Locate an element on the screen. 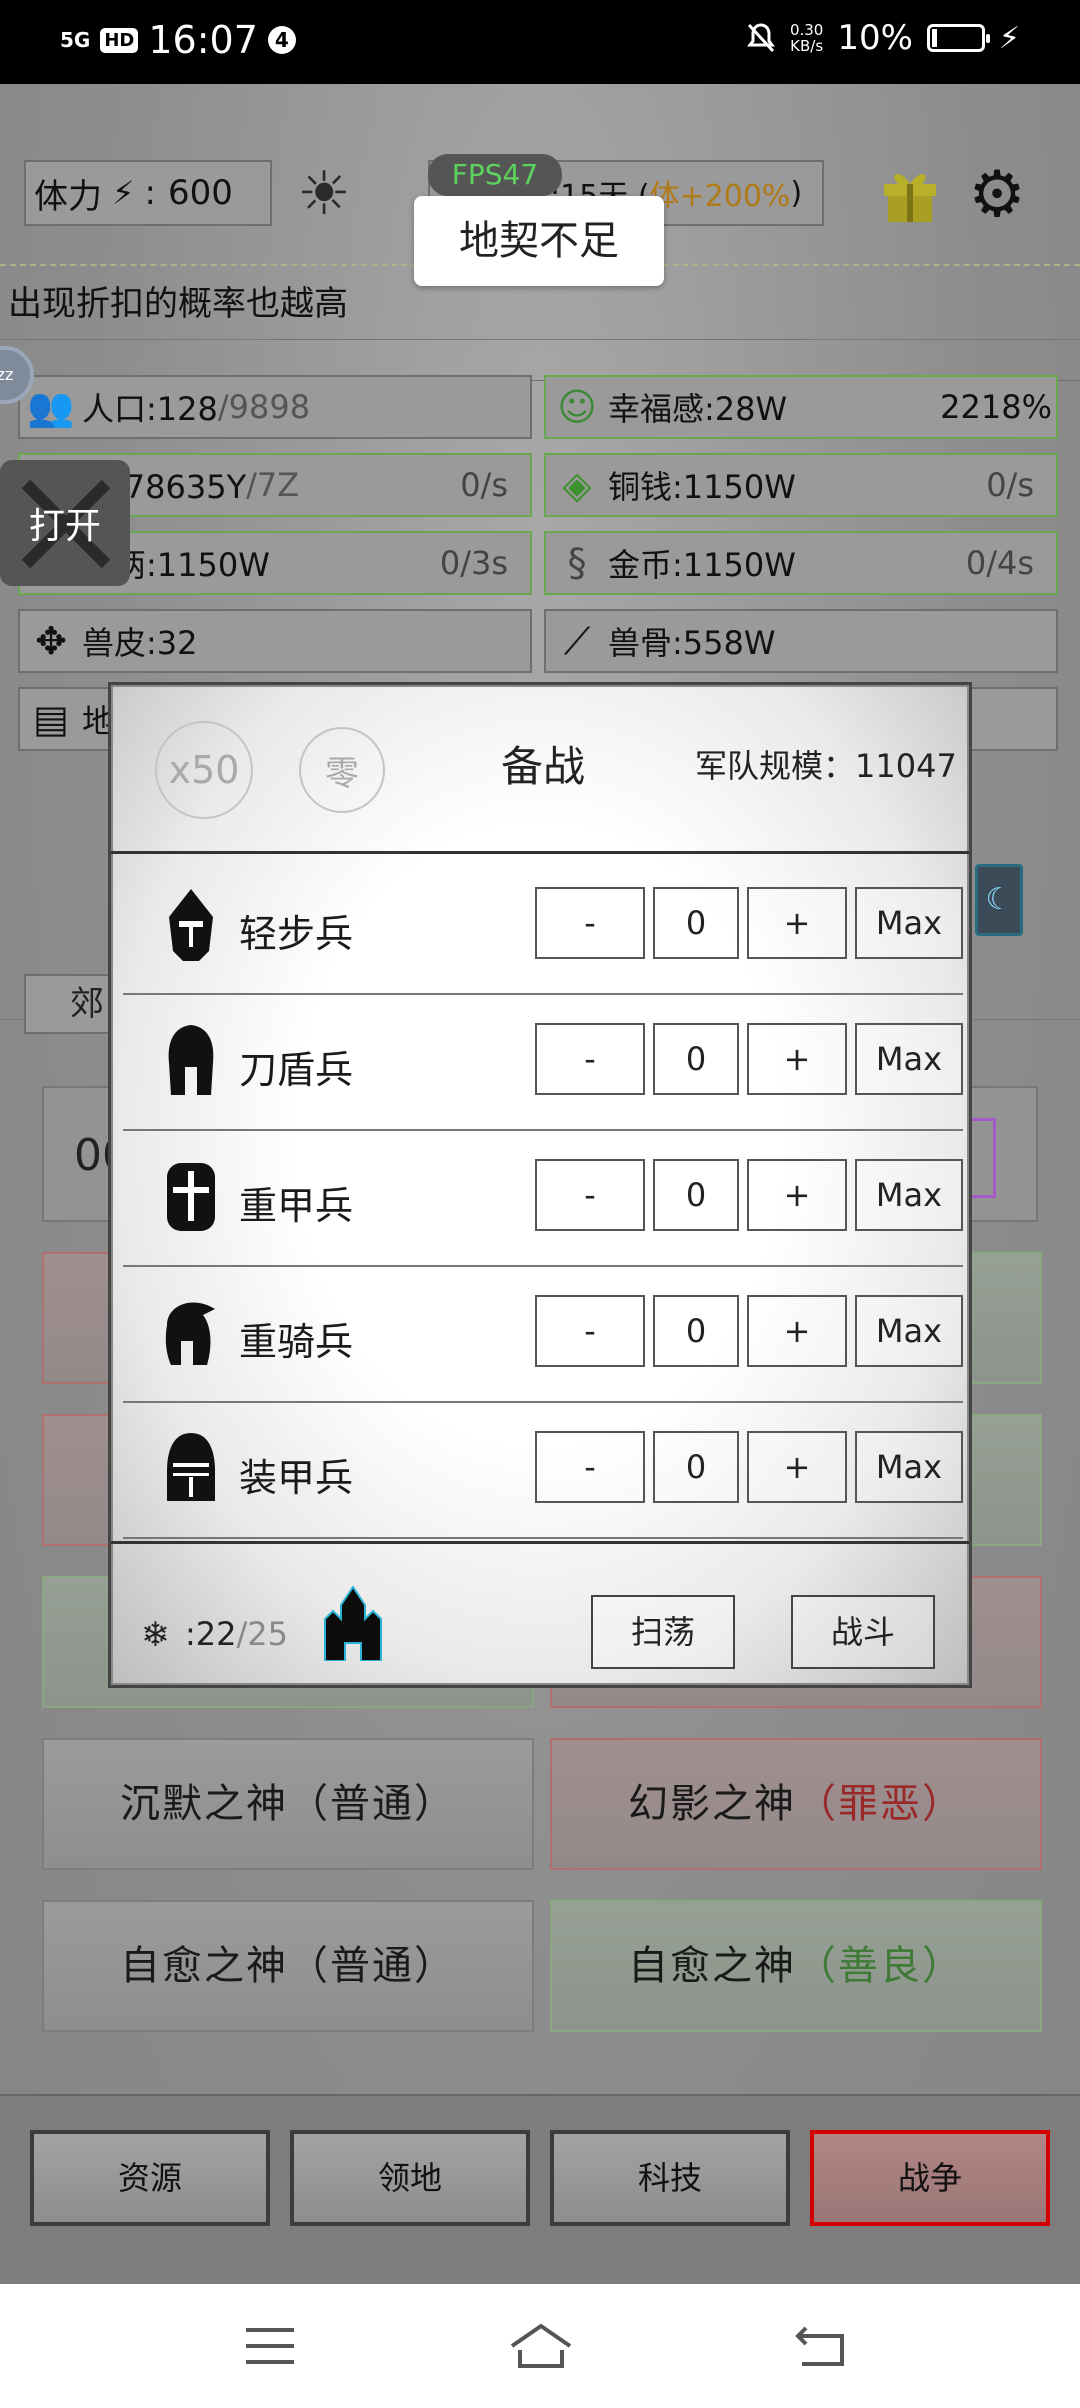 The height and width of the screenshot is (2408, 1080). nav-technology: 科技 is located at coordinates (670, 2178).